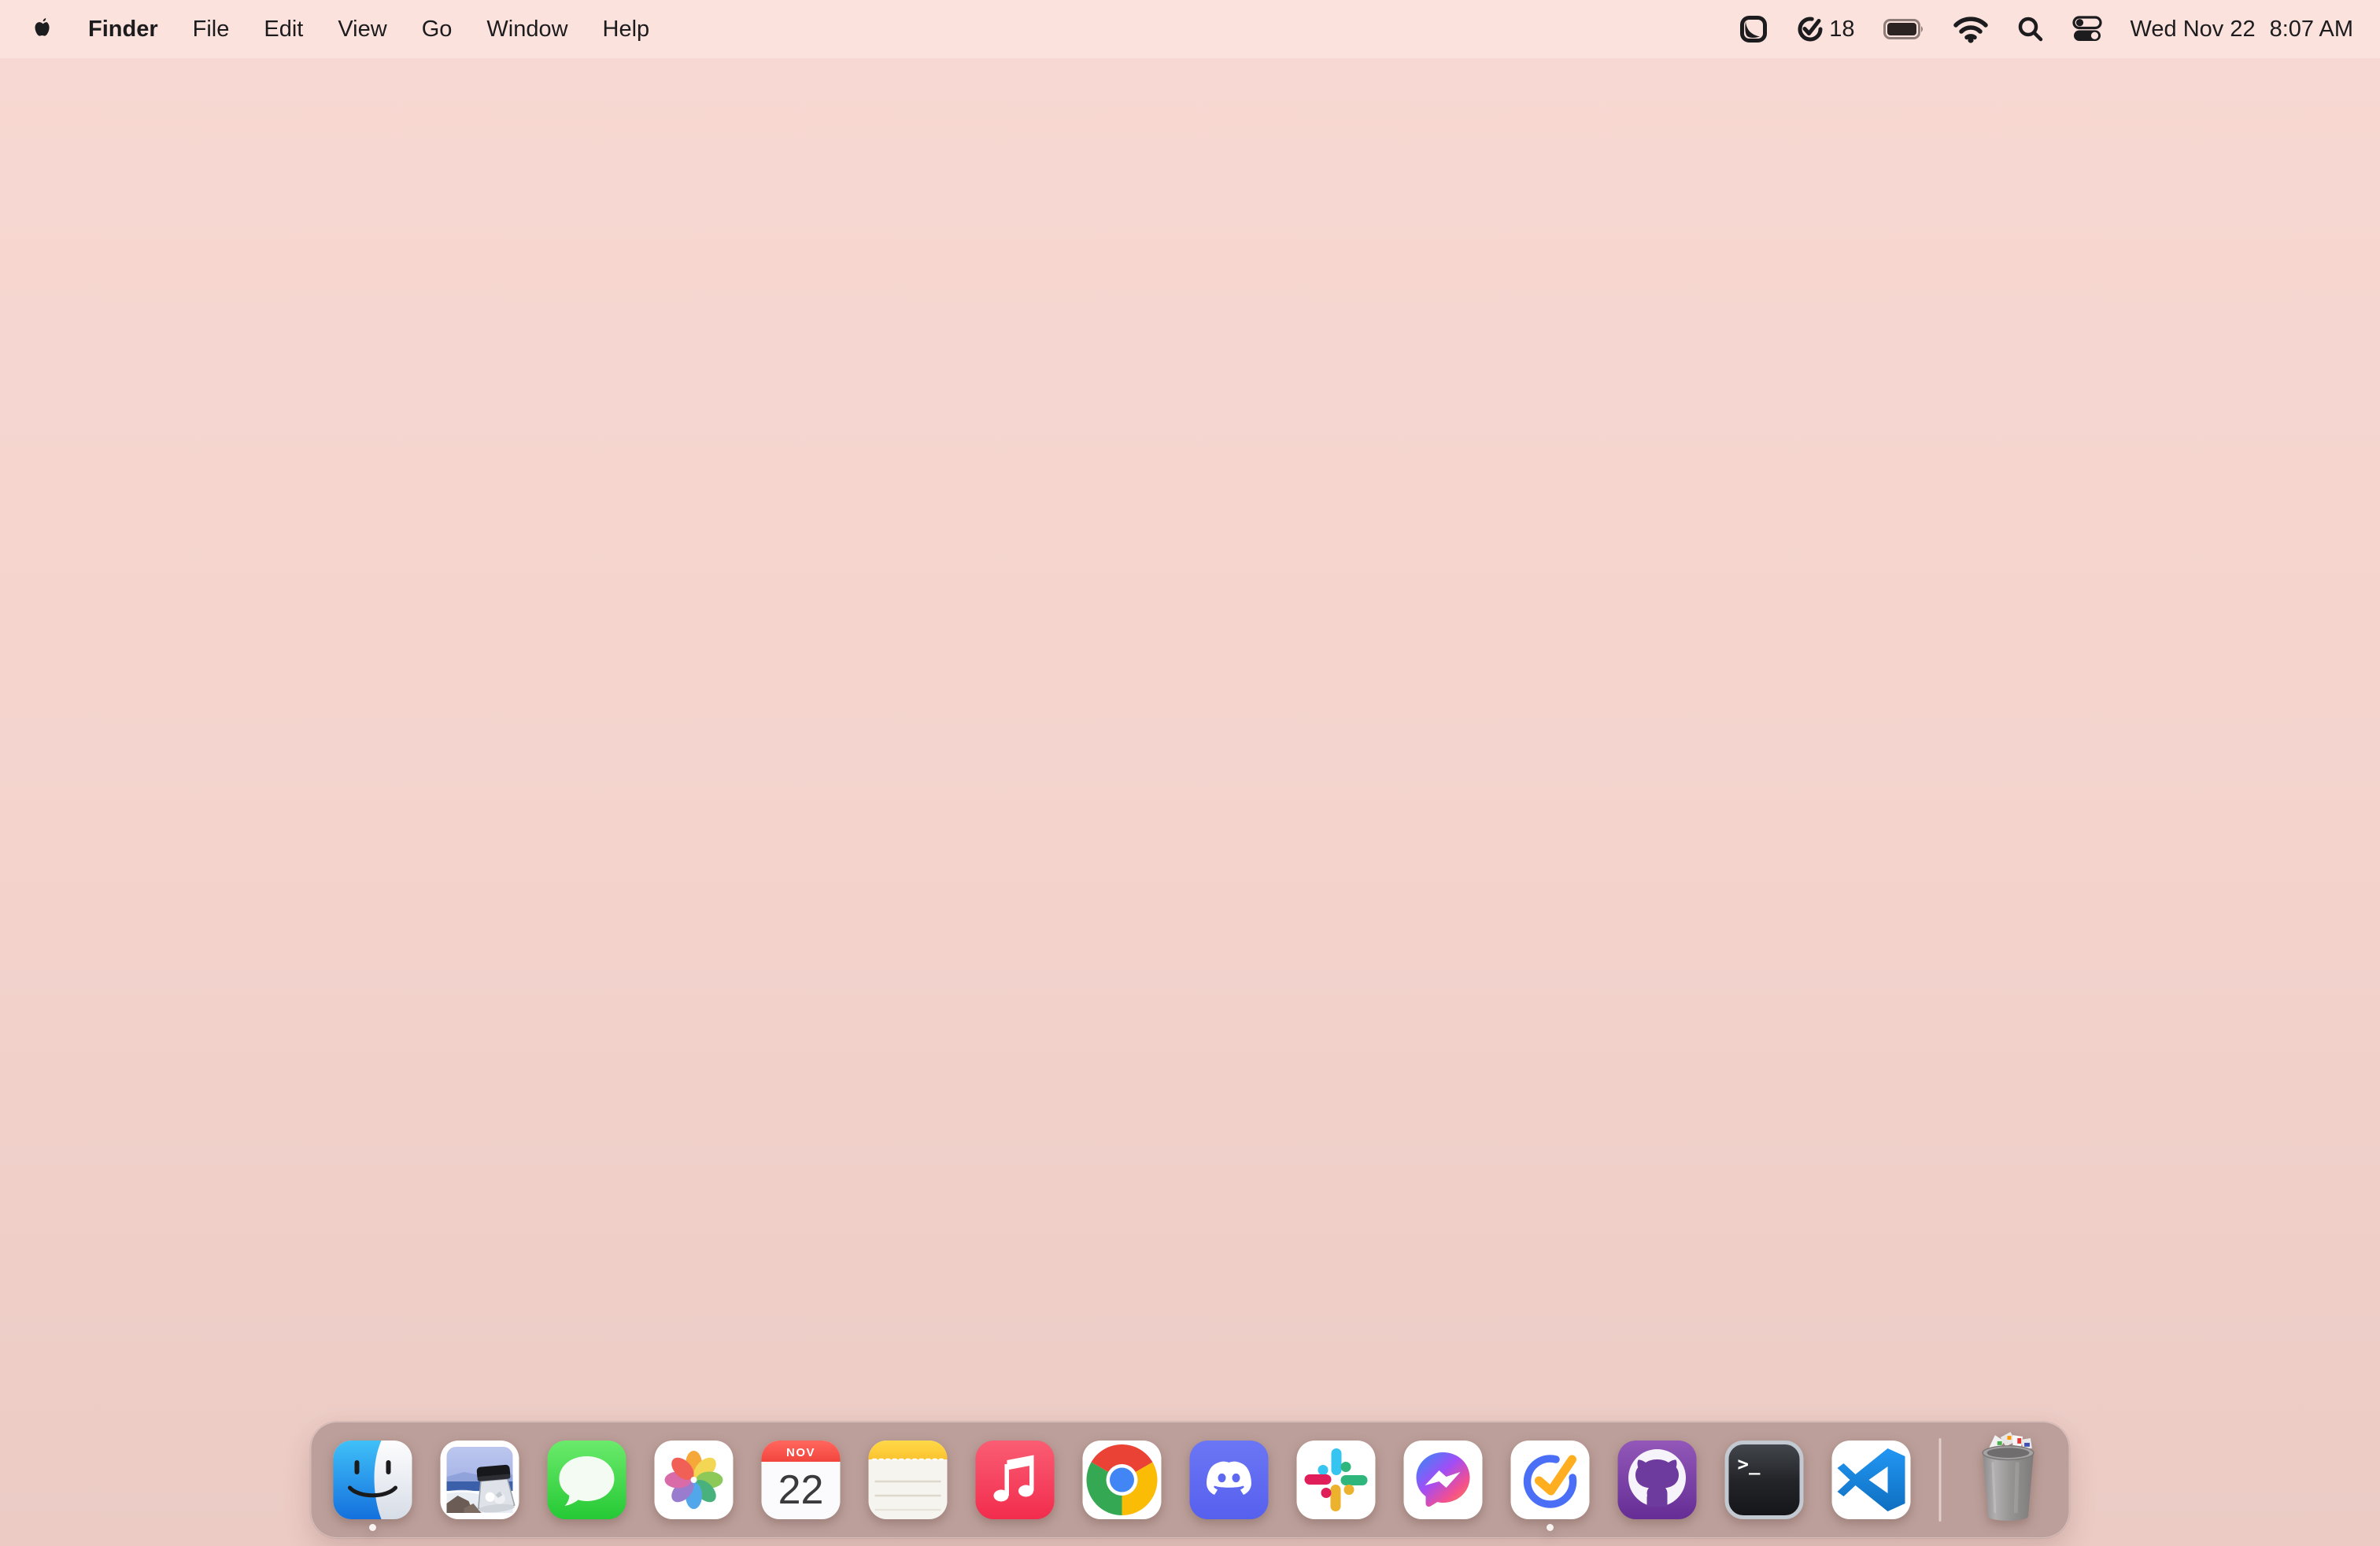 The width and height of the screenshot is (2380, 1546). Describe the element at coordinates (480, 1480) in the screenshot. I see `dock-icon-preview` at that location.